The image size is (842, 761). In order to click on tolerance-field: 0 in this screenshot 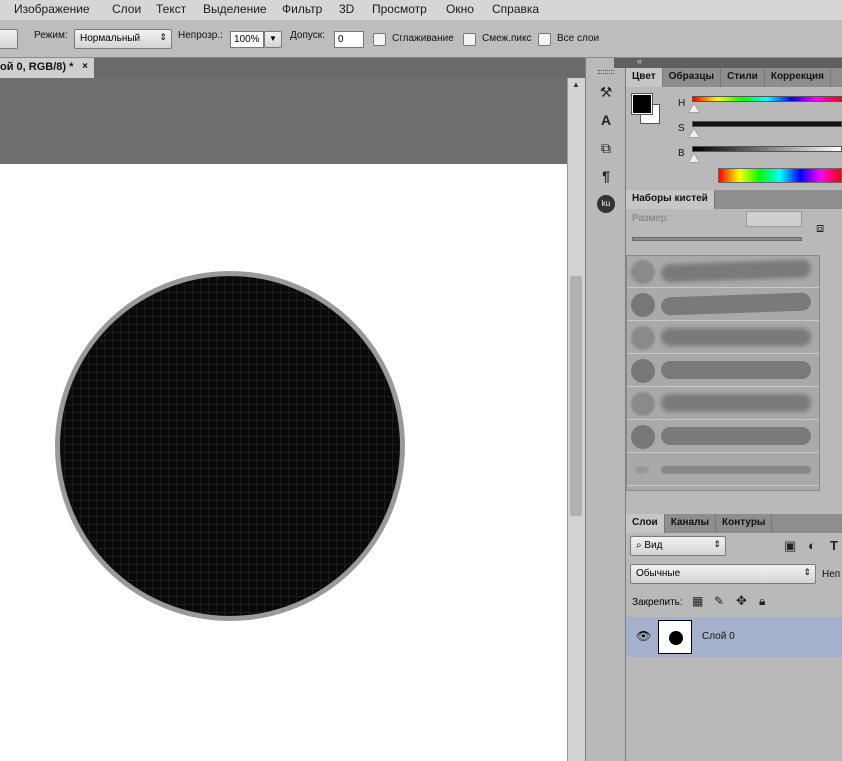, I will do `click(349, 39)`.